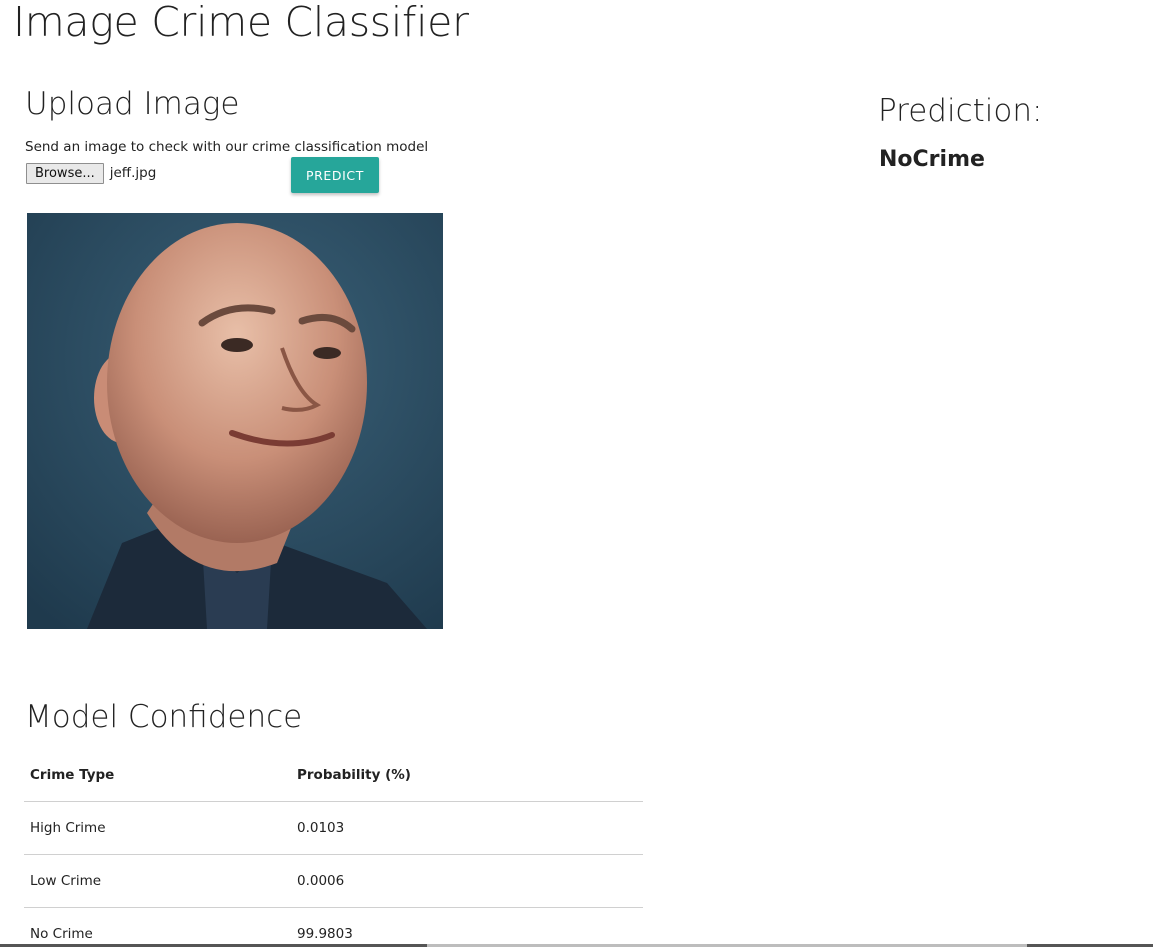 This screenshot has height=947, width=1153. I want to click on crime-type-cell: Low Crime, so click(157, 881).